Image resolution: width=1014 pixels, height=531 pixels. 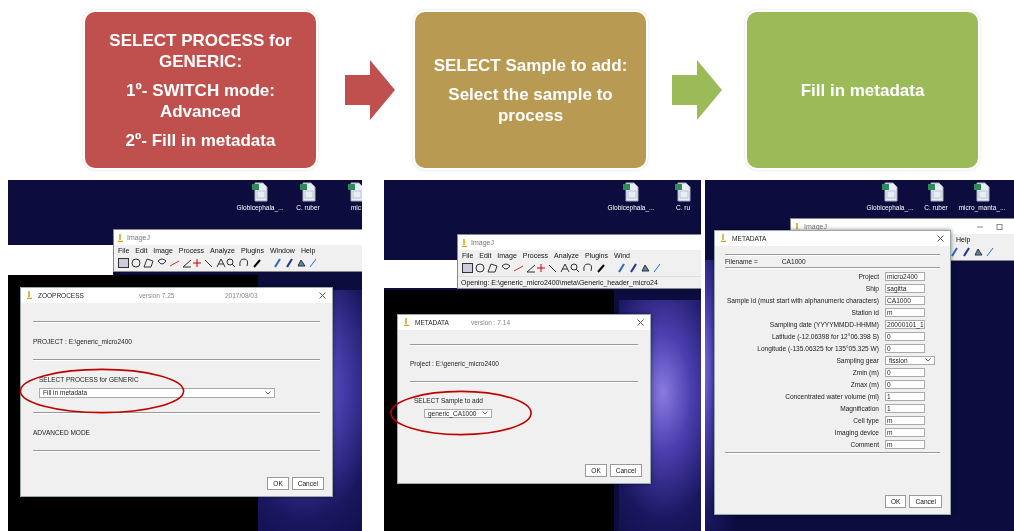 I want to click on step-text: 2º- Fill in metadata, so click(x=200, y=140).